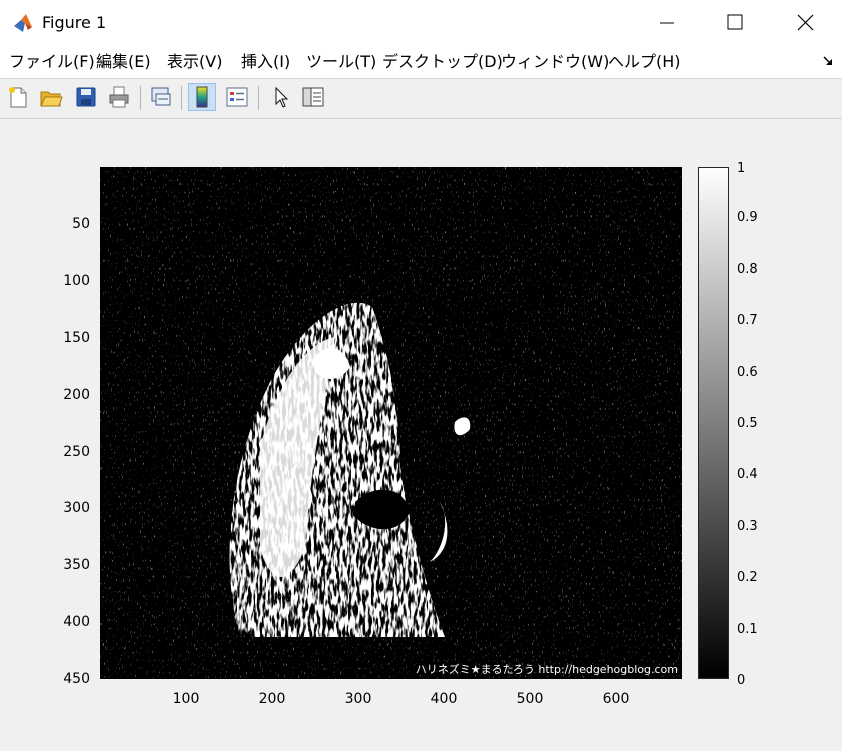 The width and height of the screenshot is (842, 751). I want to click on minimize-button, so click(668, 23).